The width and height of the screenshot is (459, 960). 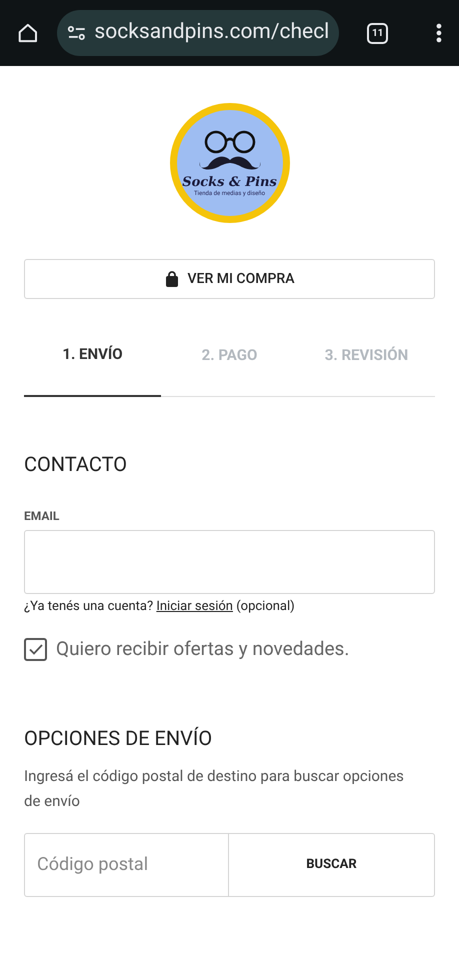 What do you see at coordinates (76, 33) in the screenshot?
I see `site-settings-icon` at bounding box center [76, 33].